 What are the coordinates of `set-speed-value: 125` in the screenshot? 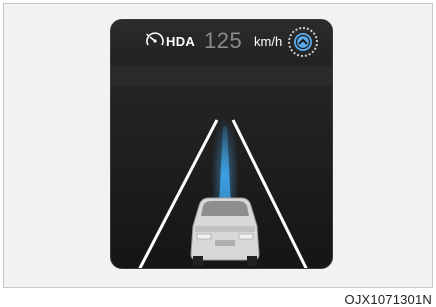 It's located at (223, 40).